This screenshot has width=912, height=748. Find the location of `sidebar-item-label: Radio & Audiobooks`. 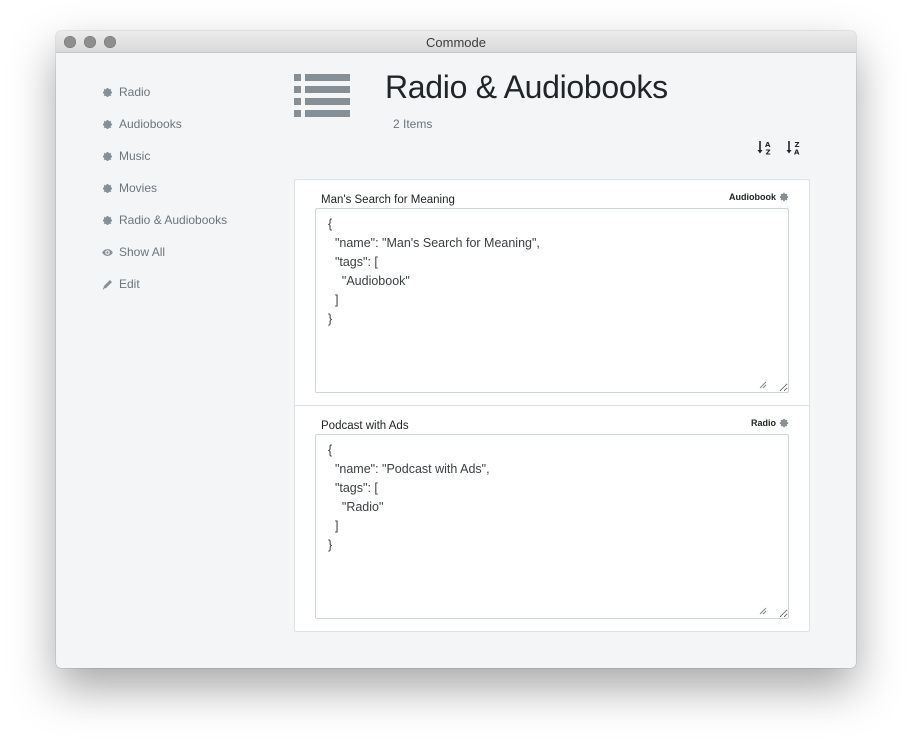

sidebar-item-label: Radio & Audiobooks is located at coordinates (173, 220).